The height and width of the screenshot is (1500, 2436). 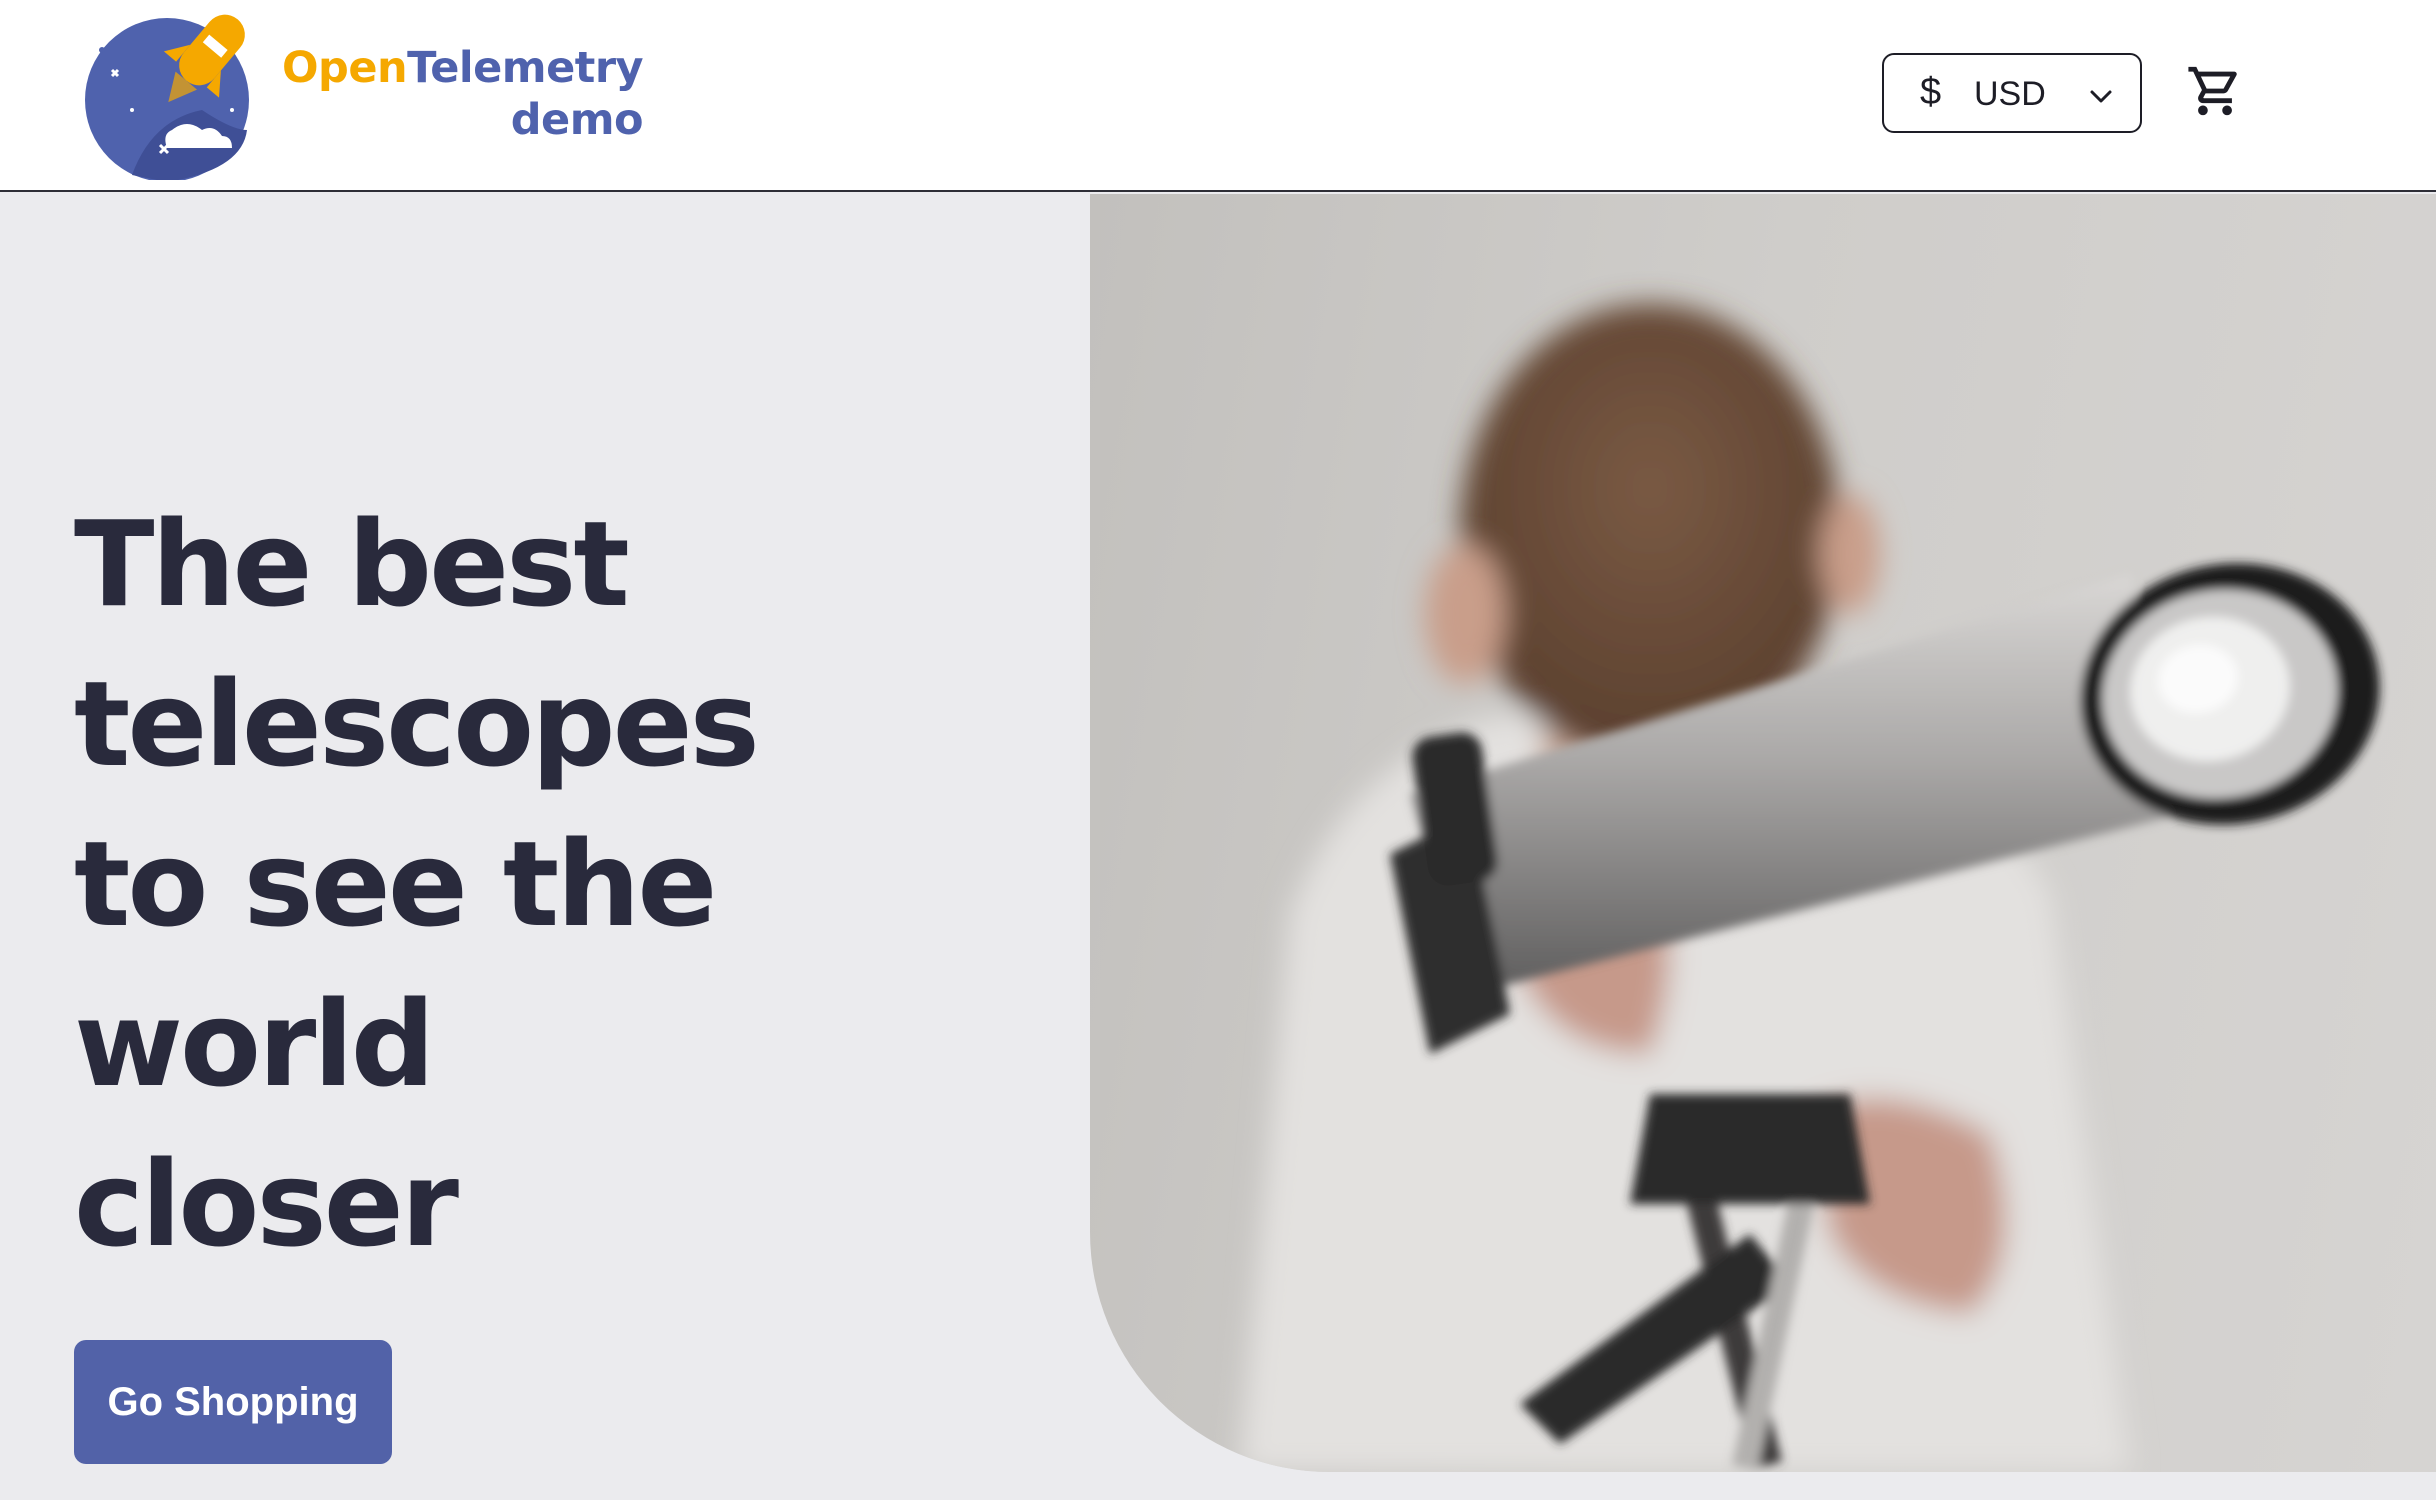 I want to click on headline-line: The best, so click(x=352, y=564).